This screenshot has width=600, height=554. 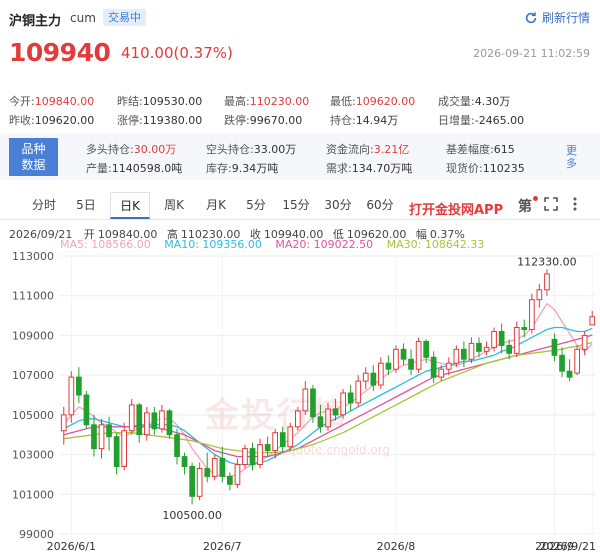 What do you see at coordinates (565, 18) in the screenshot?
I see `refresh-label: 刷新行情` at bounding box center [565, 18].